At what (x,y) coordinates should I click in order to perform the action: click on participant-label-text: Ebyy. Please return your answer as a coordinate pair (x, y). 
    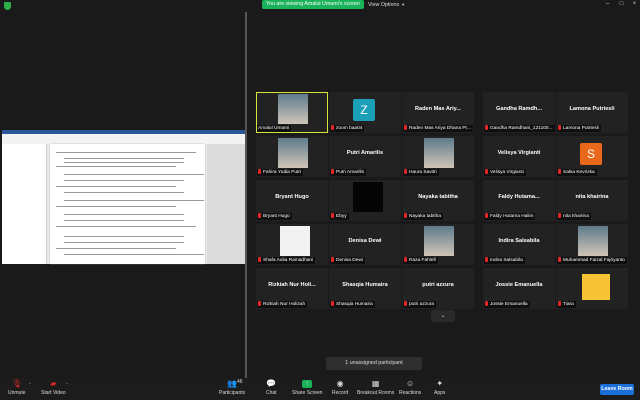
    Looking at the image, I should click on (341, 216).